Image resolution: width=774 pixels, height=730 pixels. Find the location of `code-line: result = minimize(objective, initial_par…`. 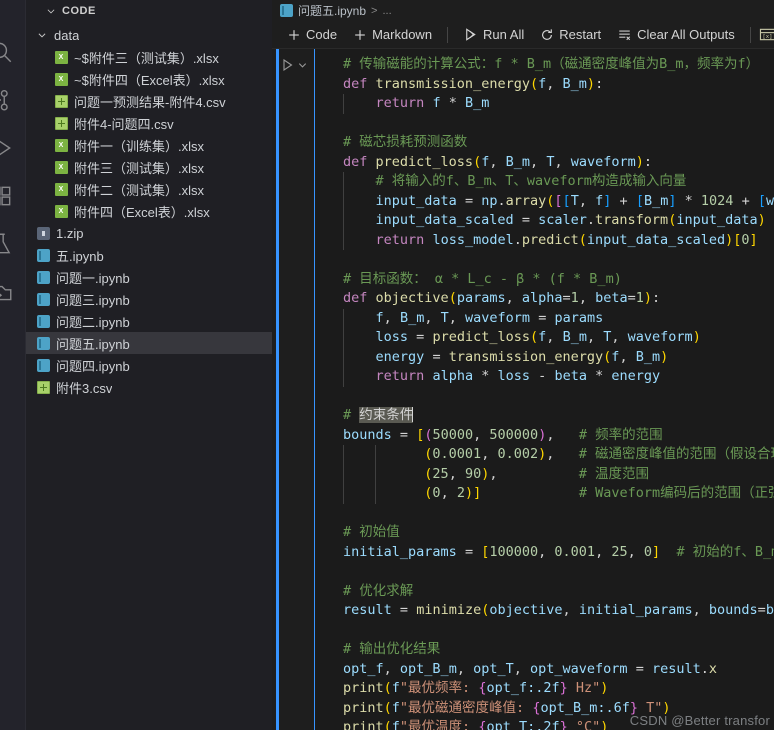

code-line: result = minimize(objective, initial_par… is located at coordinates (558, 610).